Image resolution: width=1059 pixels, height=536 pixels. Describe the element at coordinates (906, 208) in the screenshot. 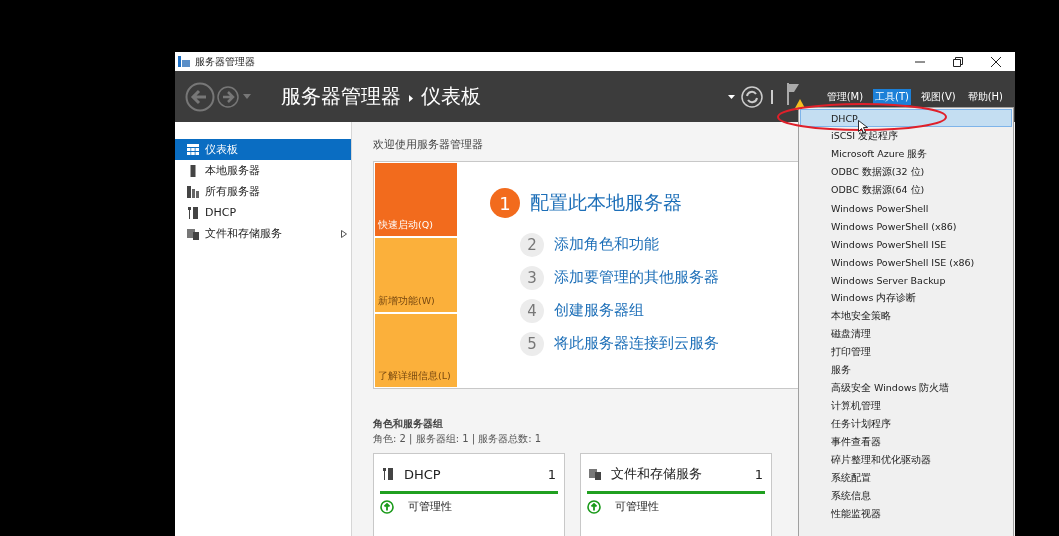

I see `menu-option: Windows PowerShell` at that location.